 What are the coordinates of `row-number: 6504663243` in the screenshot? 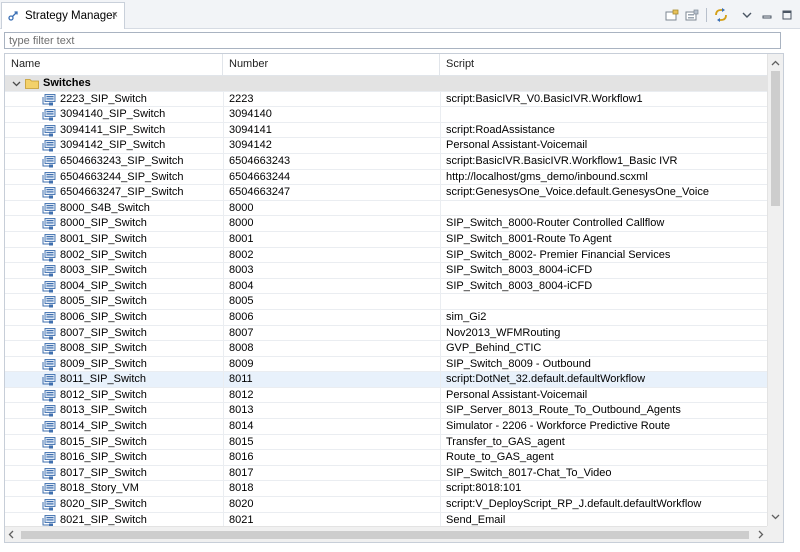 It's located at (331, 161).